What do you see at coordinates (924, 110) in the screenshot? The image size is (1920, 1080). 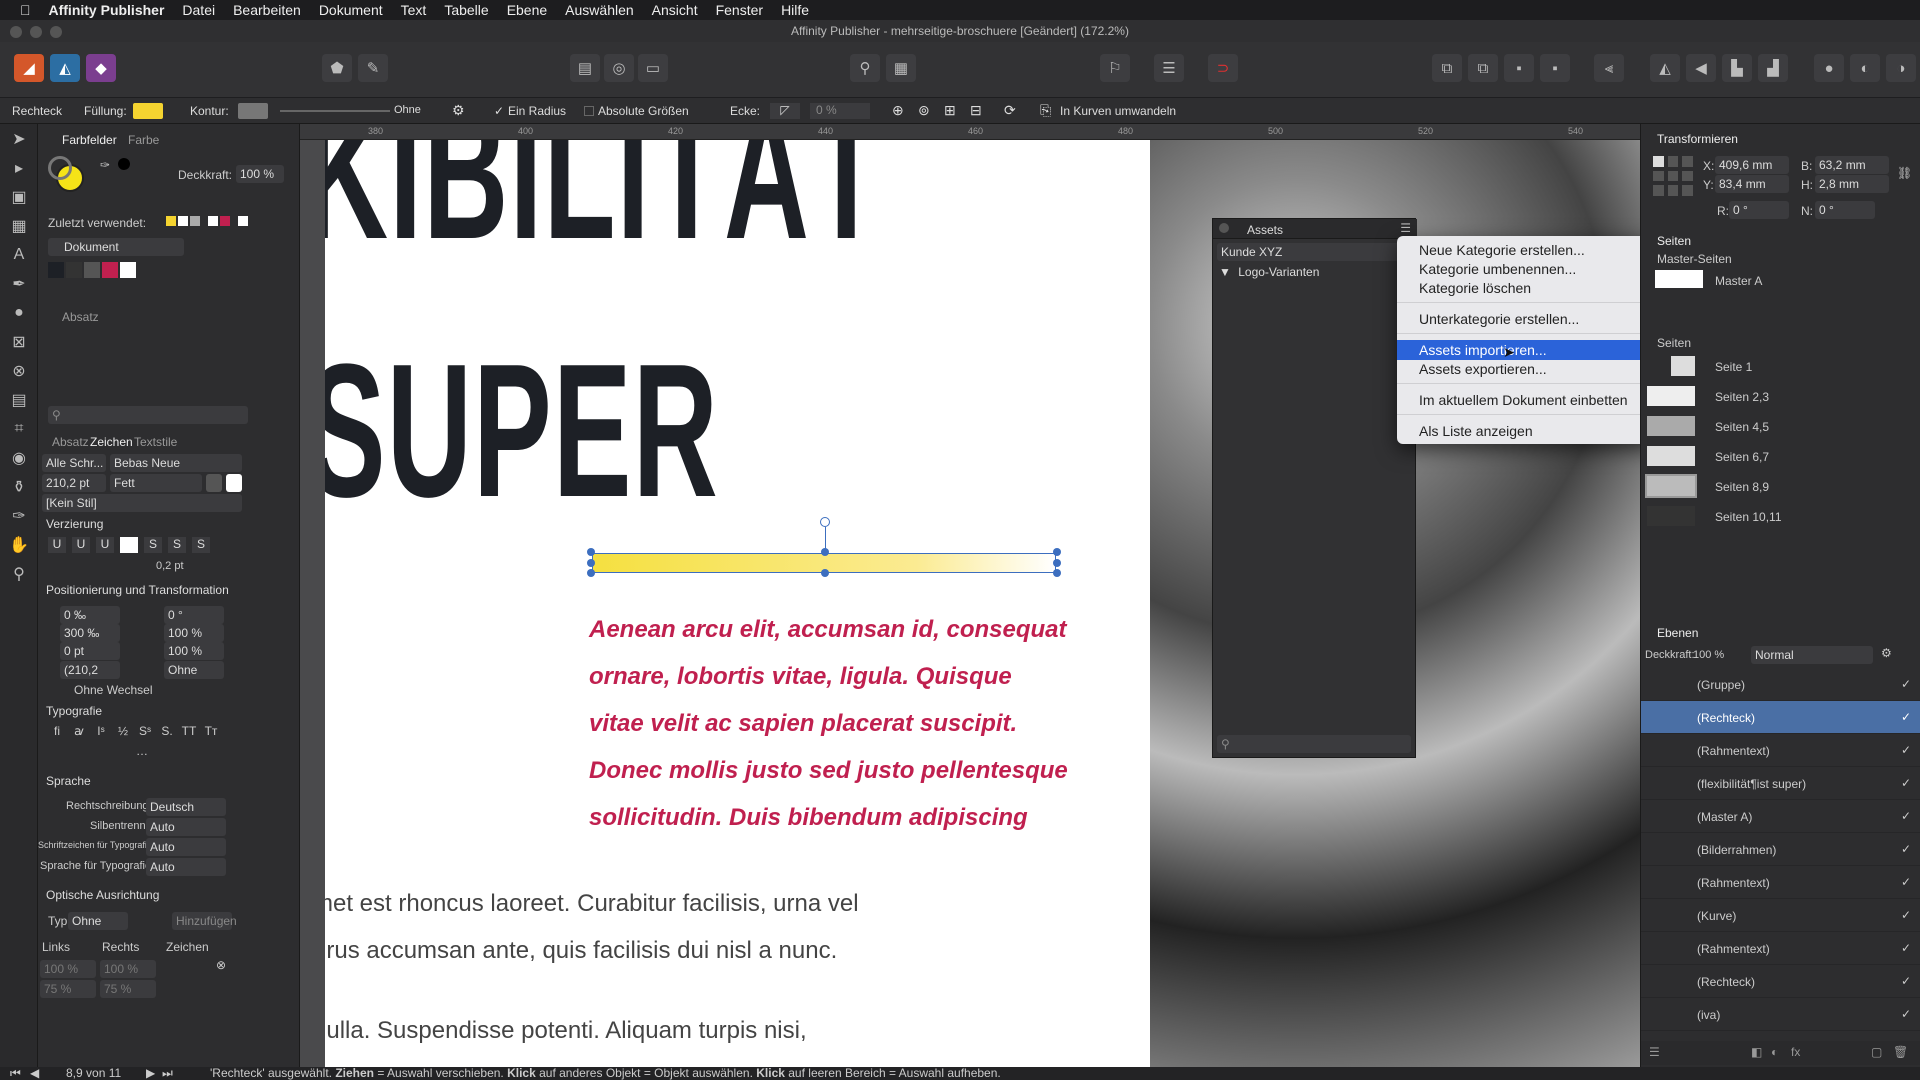 I see `transform-origin-icon: ⊚` at bounding box center [924, 110].